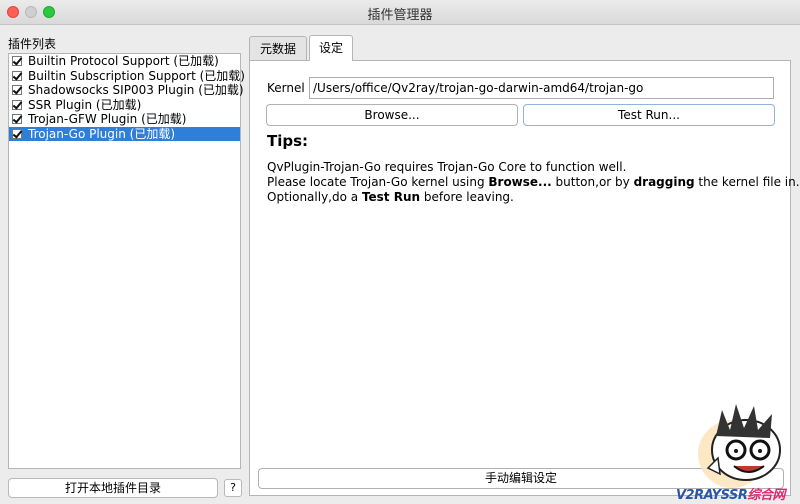 The width and height of the screenshot is (800, 504). Describe the element at coordinates (278, 48) in the screenshot. I see `tab-metadata: 元数据` at that location.